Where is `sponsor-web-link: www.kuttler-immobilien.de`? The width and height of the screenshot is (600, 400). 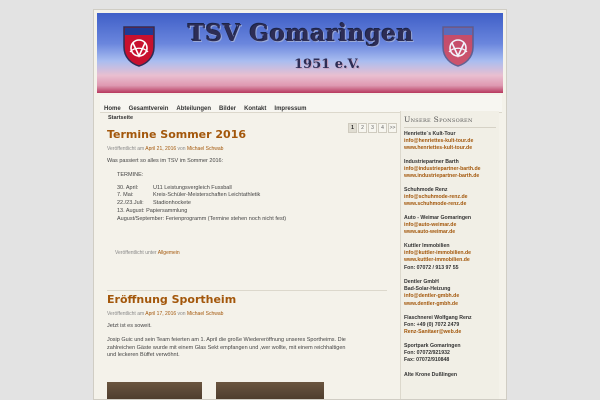
sponsor-web-link: www.kuttler-immobilien.de is located at coordinates (451, 260).